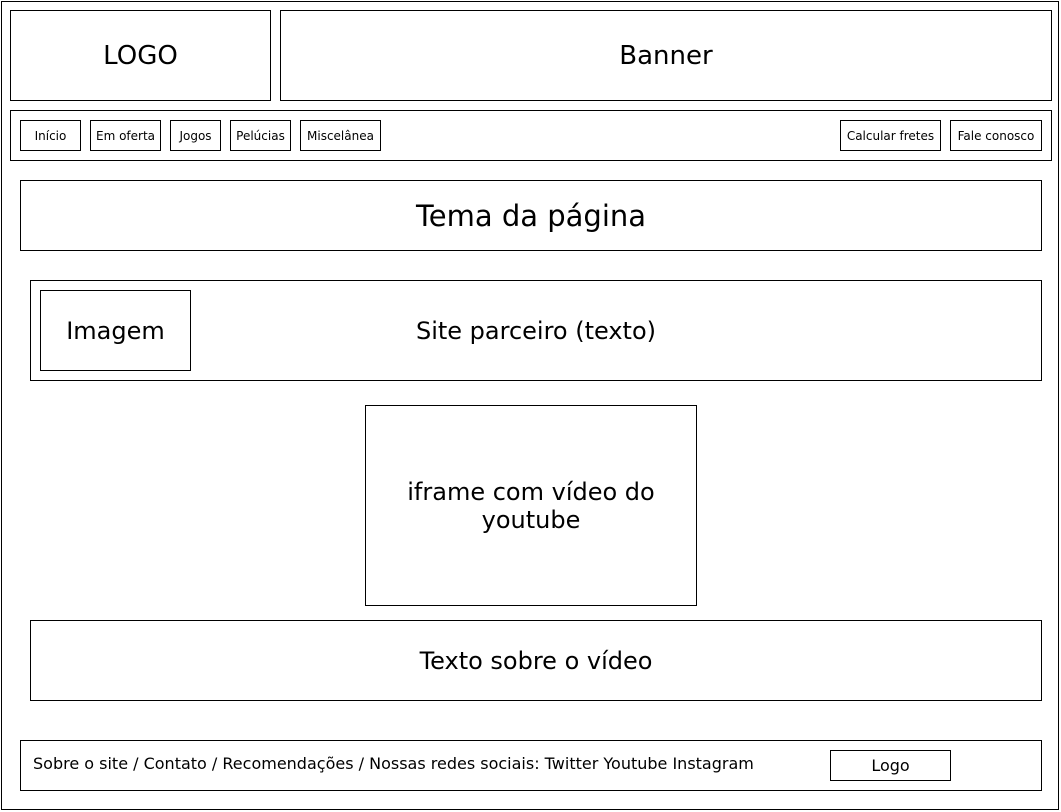 This screenshot has height=812, width=1061. I want to click on nav-item-label: Pelúcias, so click(260, 135).